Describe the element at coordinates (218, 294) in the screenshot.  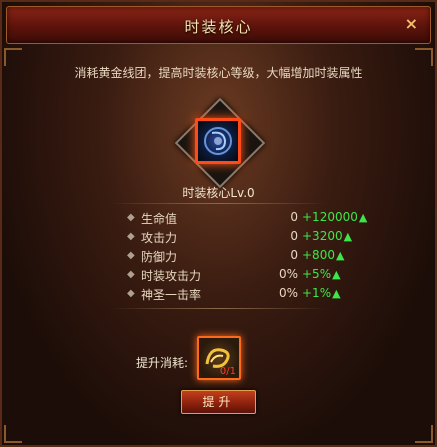
I see `stat-row-holy-strike: ◆ 神圣一击率 0% +1%▲` at that location.